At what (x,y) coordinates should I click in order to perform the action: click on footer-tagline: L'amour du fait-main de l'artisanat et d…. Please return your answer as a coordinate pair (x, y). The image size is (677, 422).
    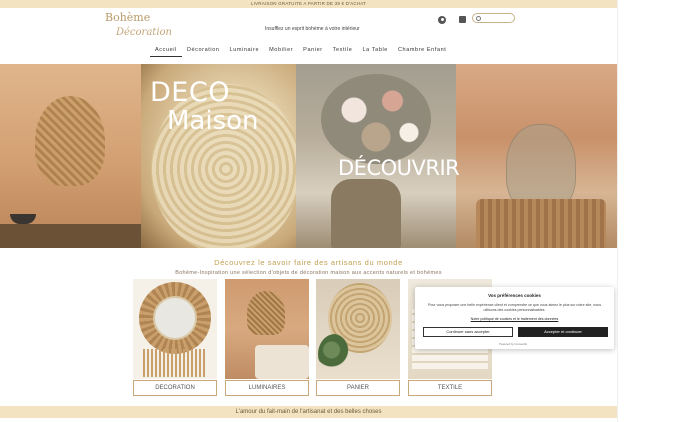
    Looking at the image, I should click on (308, 412).